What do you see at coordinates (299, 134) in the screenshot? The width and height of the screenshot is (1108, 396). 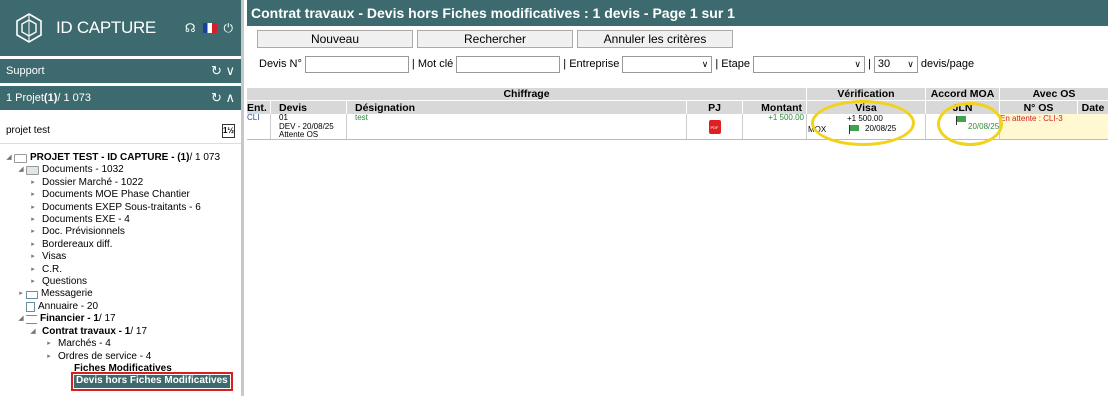 I see `devis-status: Attente OS` at bounding box center [299, 134].